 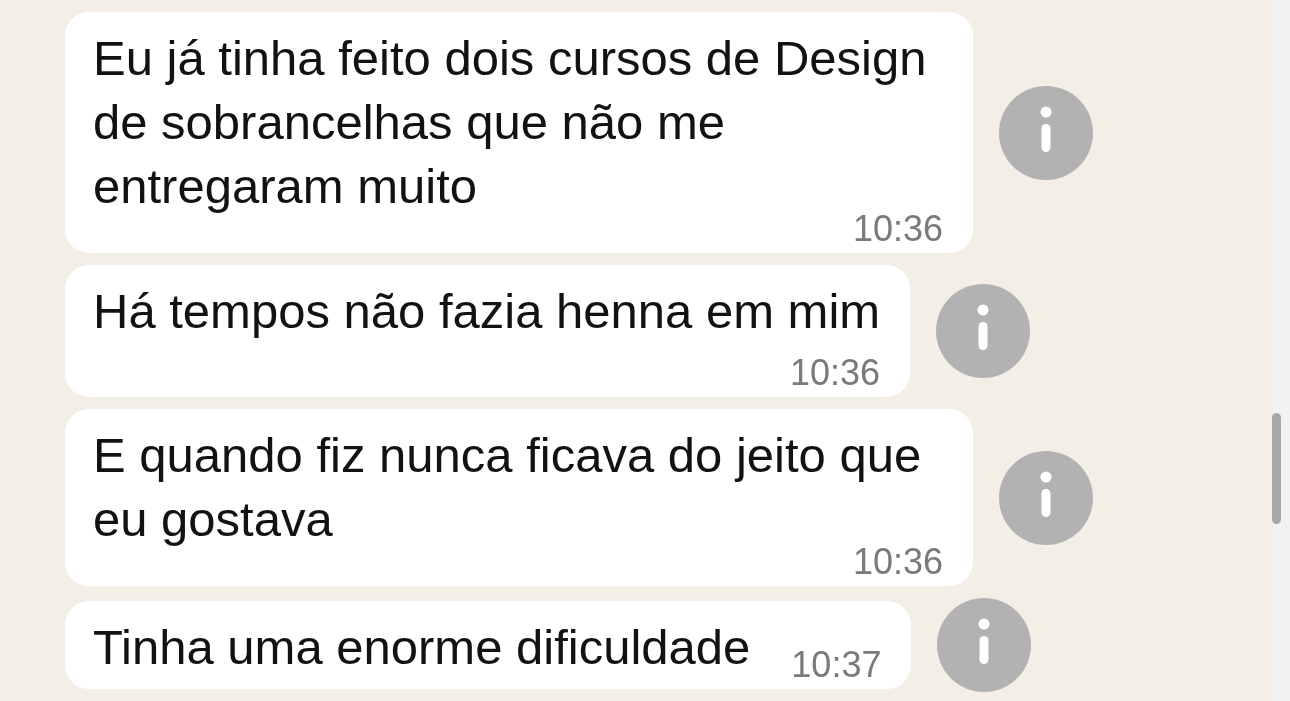 What do you see at coordinates (487, 311) in the screenshot?
I see `message-text: Há tempos não fazia henna em mim` at bounding box center [487, 311].